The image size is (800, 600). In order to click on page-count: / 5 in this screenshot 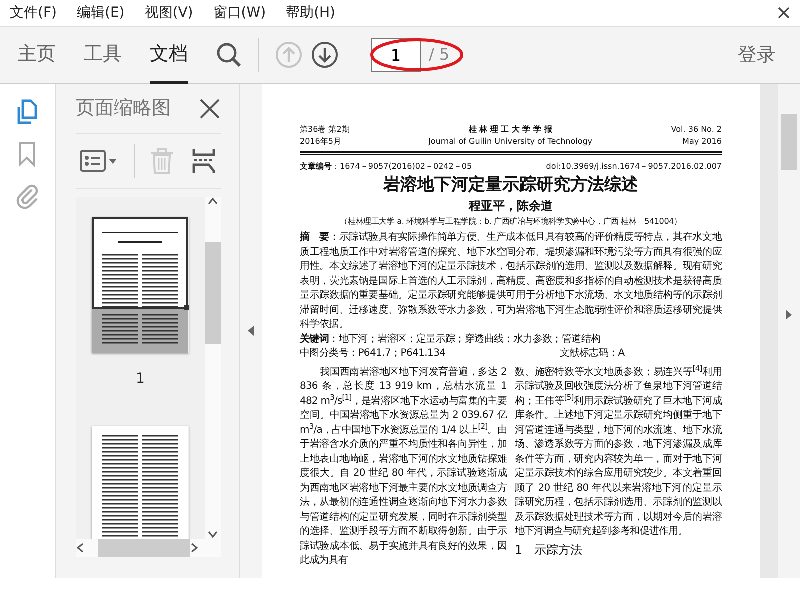, I will do `click(439, 55)`.